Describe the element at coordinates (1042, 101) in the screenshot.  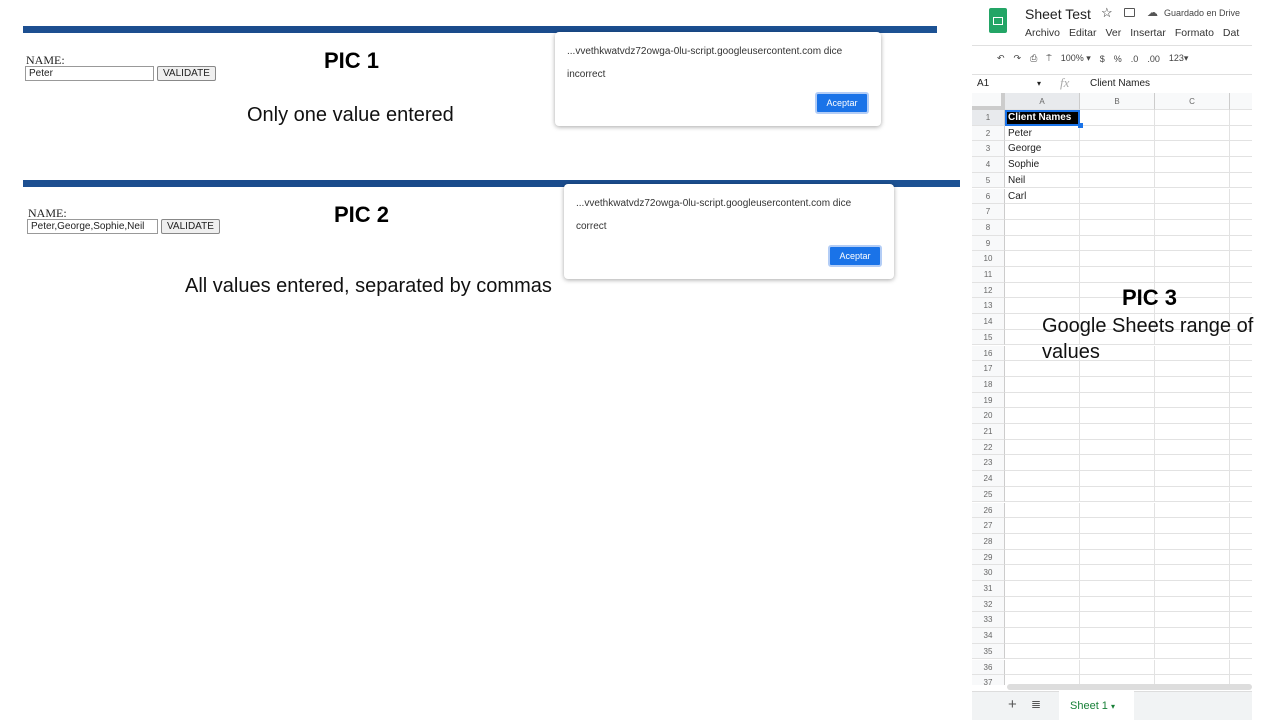
I see `column-header: A` at that location.